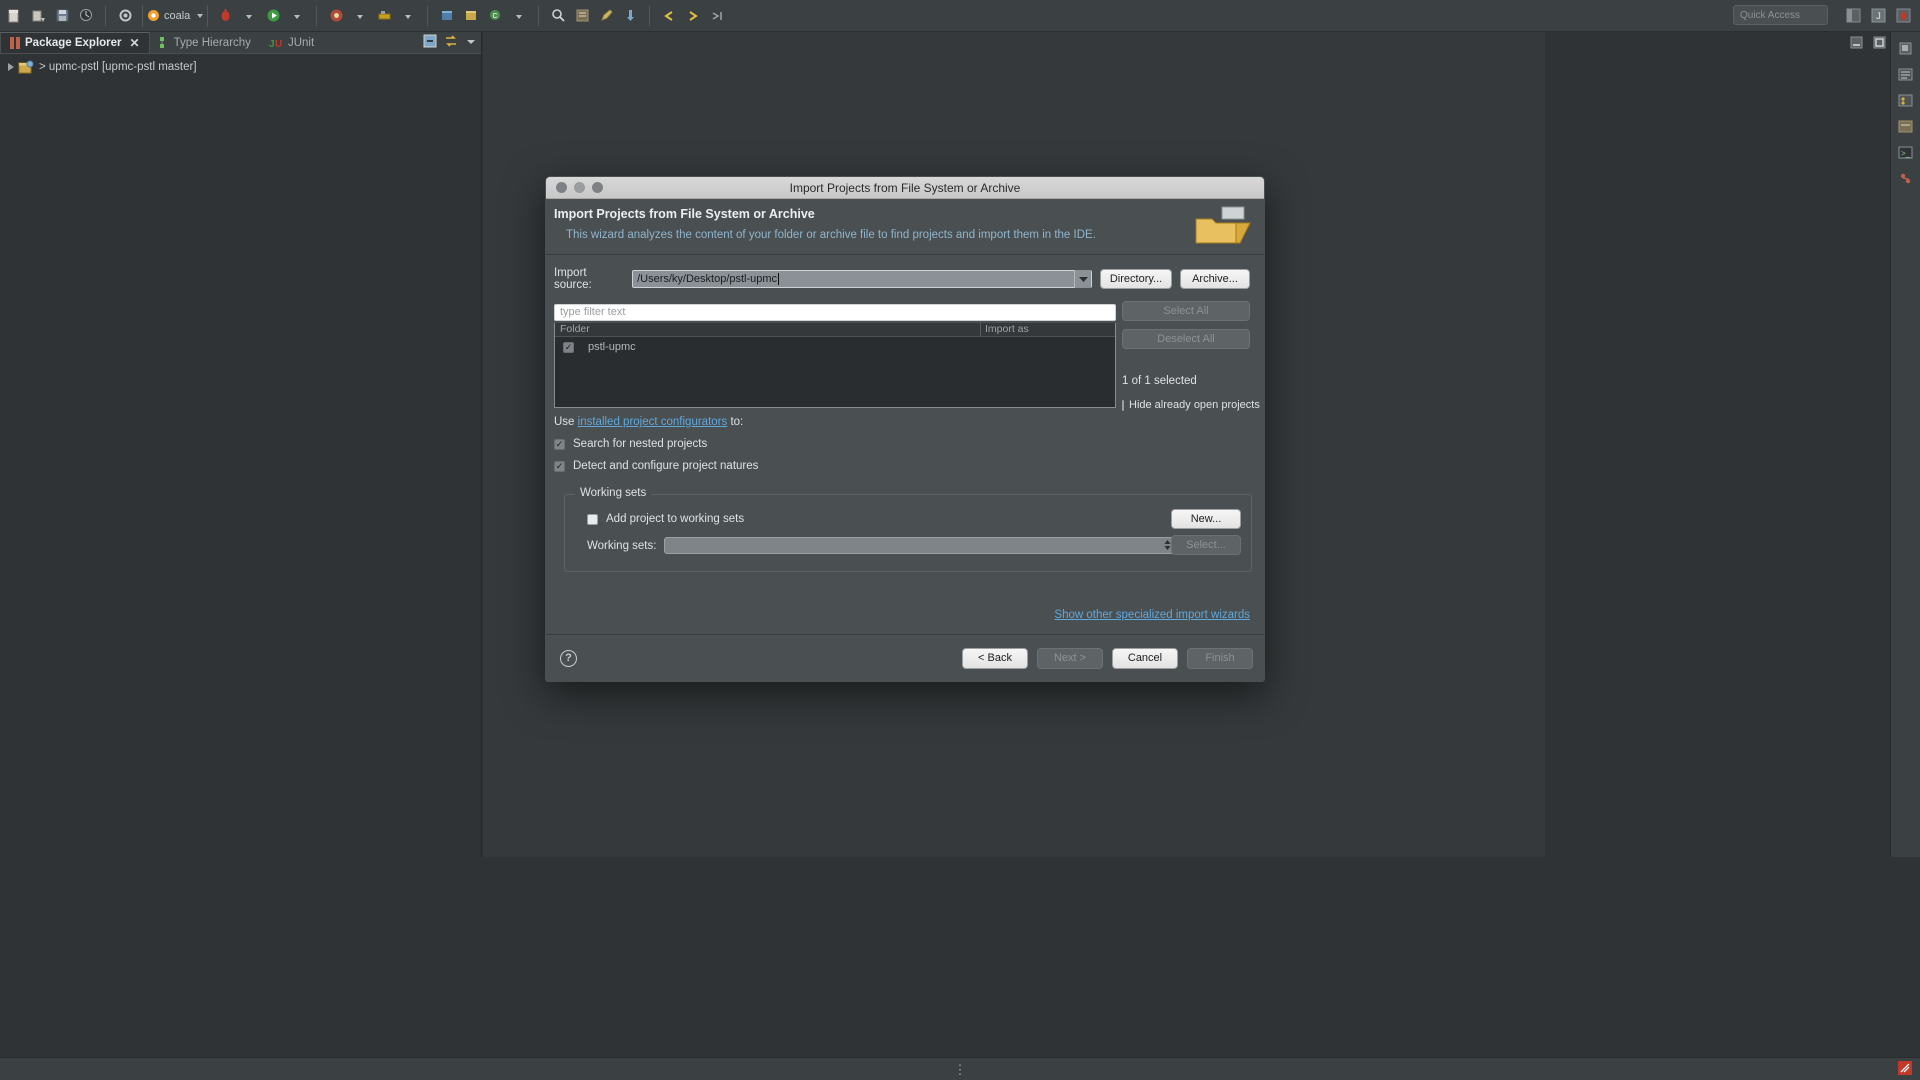 The height and width of the screenshot is (1080, 1920). What do you see at coordinates (62, 16) in the screenshot?
I see `save-icon` at bounding box center [62, 16].